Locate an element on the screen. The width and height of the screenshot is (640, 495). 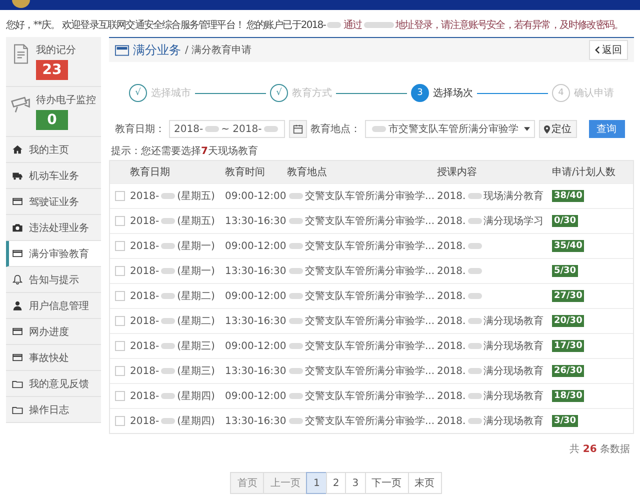
date-label: 教育日期： is located at coordinates (140, 129).